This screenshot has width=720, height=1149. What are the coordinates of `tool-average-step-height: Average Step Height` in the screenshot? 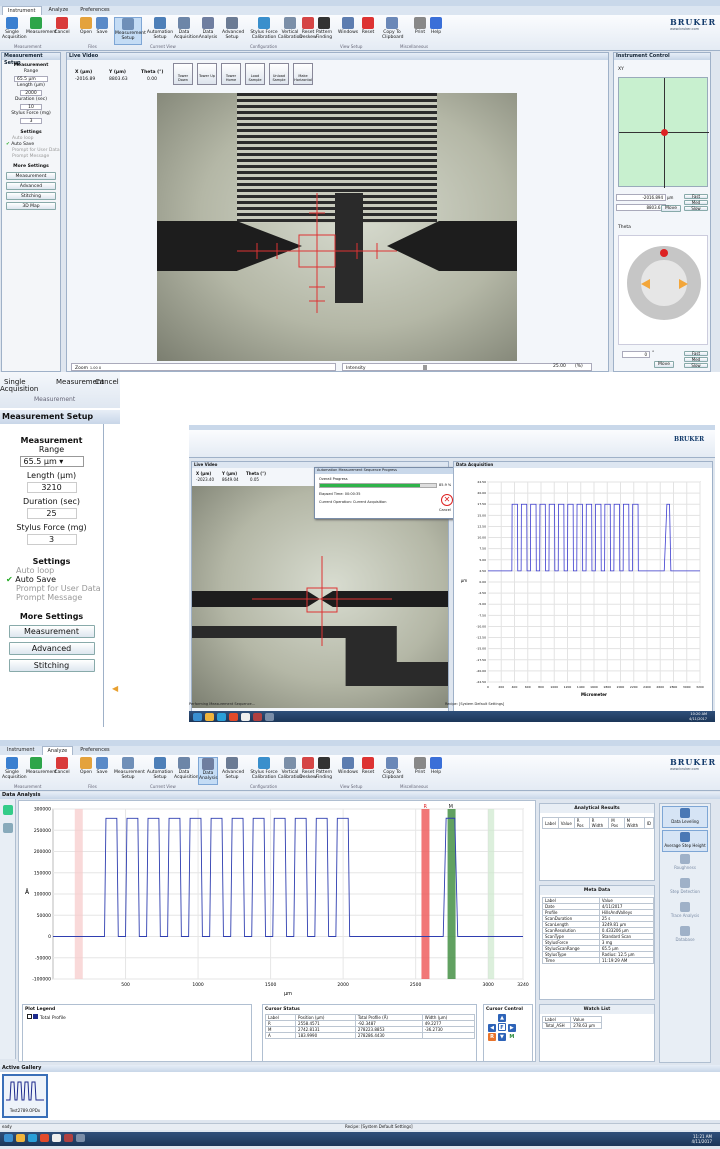 It's located at (685, 841).